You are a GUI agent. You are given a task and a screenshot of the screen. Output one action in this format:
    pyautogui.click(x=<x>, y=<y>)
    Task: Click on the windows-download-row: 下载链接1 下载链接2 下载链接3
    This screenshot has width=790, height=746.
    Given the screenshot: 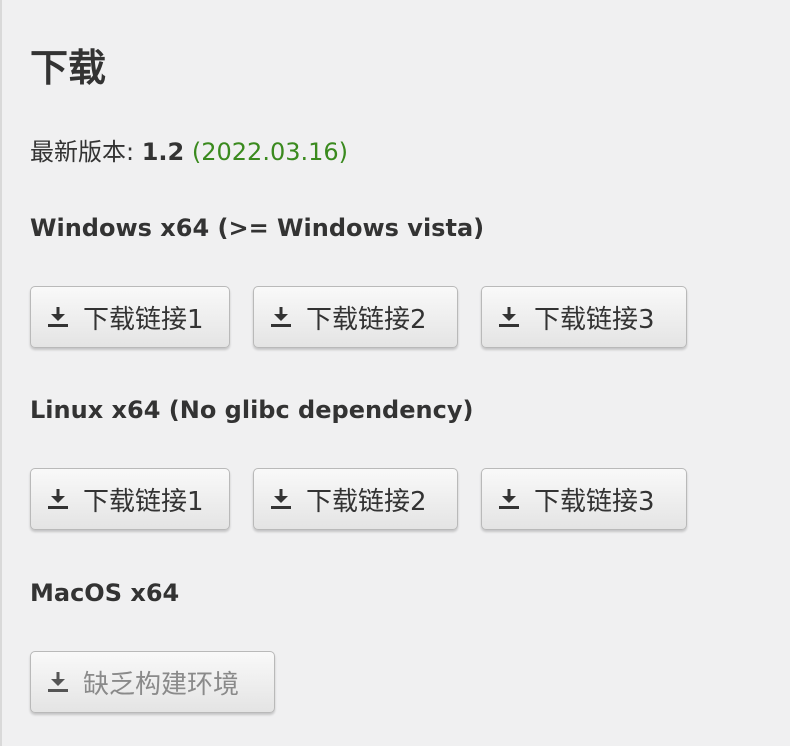 What is the action you would take?
    pyautogui.click(x=400, y=319)
    